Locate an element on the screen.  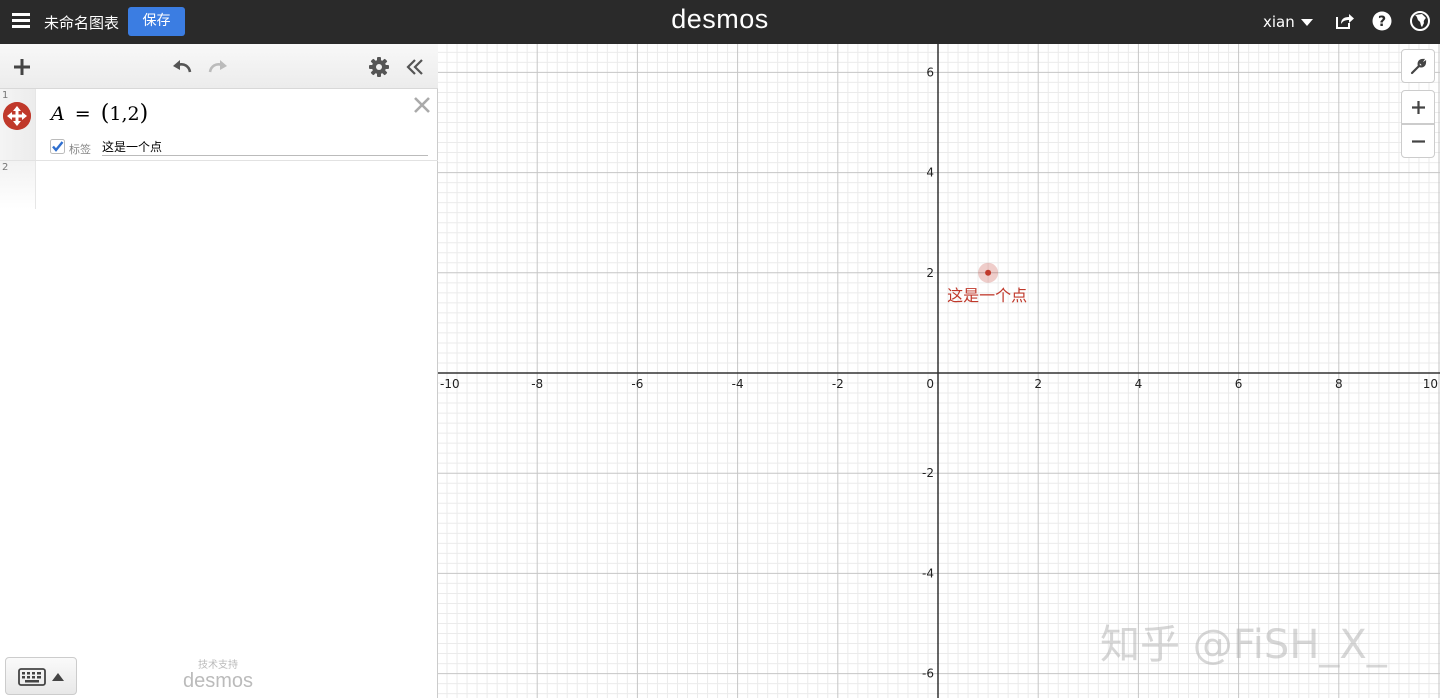
x-tick-label: -4 is located at coordinates (738, 384).